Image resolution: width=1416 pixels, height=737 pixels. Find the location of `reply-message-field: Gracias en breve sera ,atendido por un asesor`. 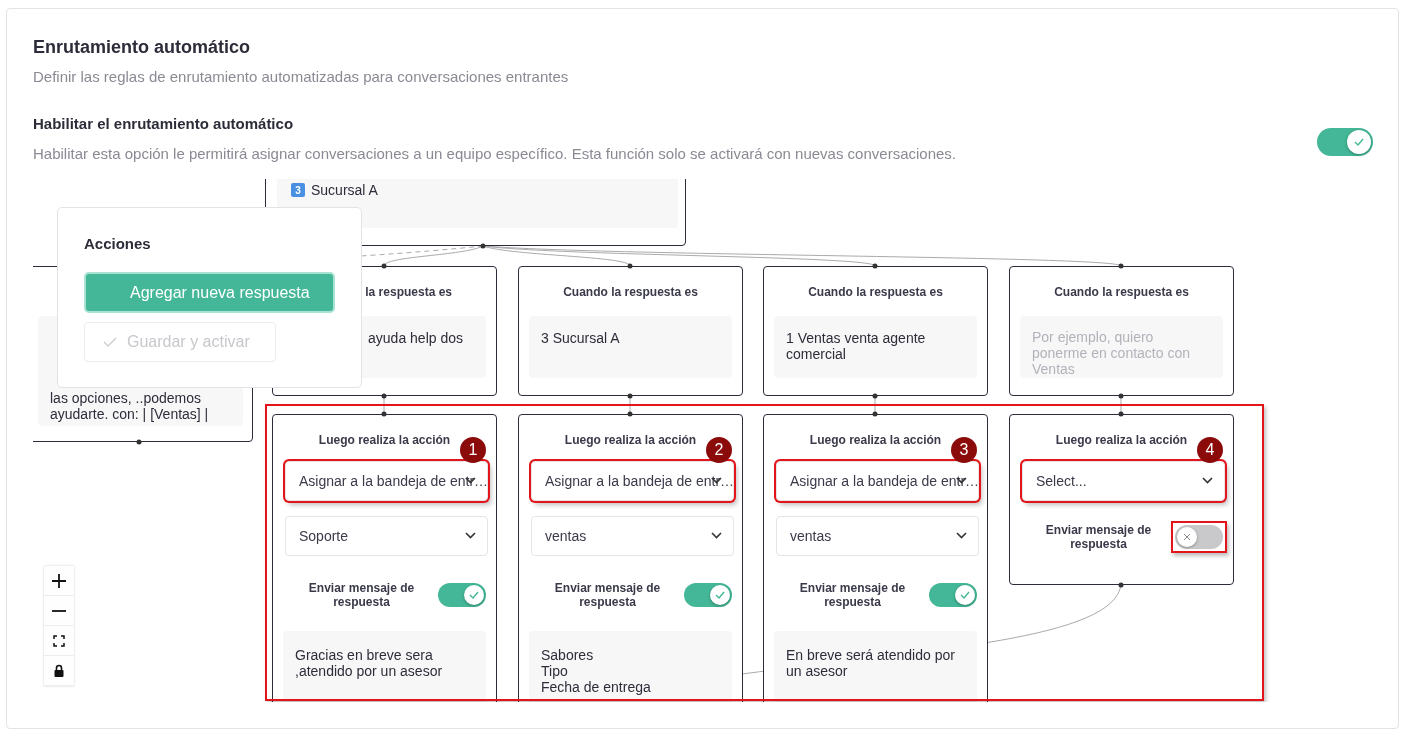

reply-message-field: Gracias en breve sera ,atendido por un asesor is located at coordinates (384, 666).